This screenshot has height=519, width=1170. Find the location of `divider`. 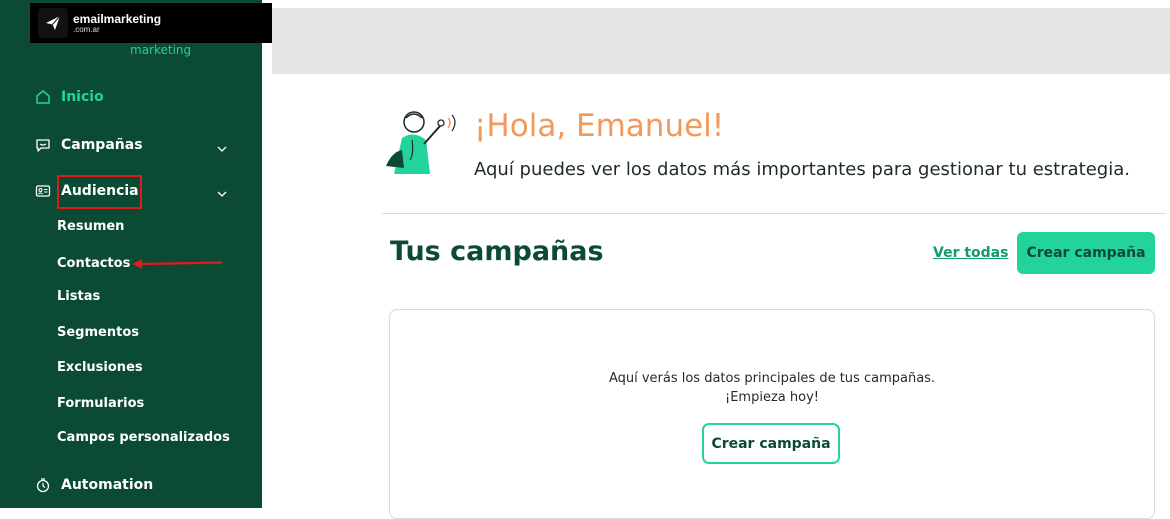

divider is located at coordinates (774, 213).